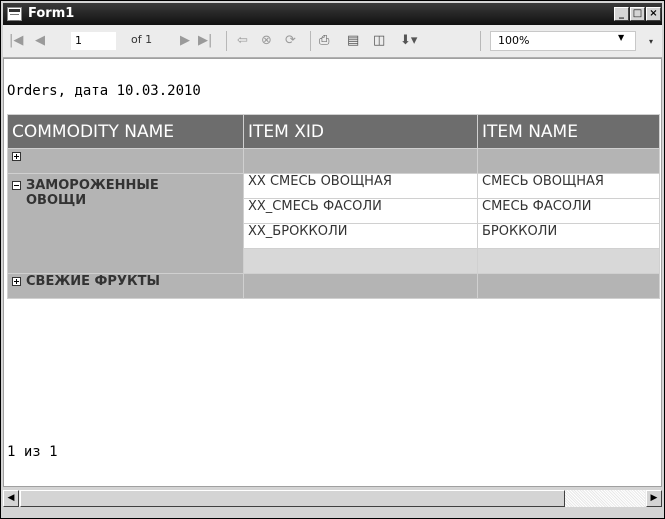  I want to click on column-header: COMMODITY NAME, so click(125, 131).